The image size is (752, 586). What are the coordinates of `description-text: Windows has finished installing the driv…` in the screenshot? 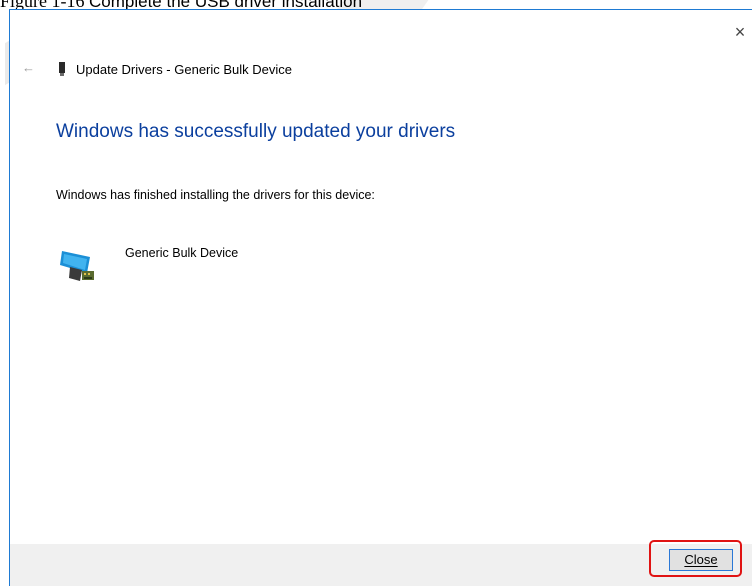 It's located at (215, 195).